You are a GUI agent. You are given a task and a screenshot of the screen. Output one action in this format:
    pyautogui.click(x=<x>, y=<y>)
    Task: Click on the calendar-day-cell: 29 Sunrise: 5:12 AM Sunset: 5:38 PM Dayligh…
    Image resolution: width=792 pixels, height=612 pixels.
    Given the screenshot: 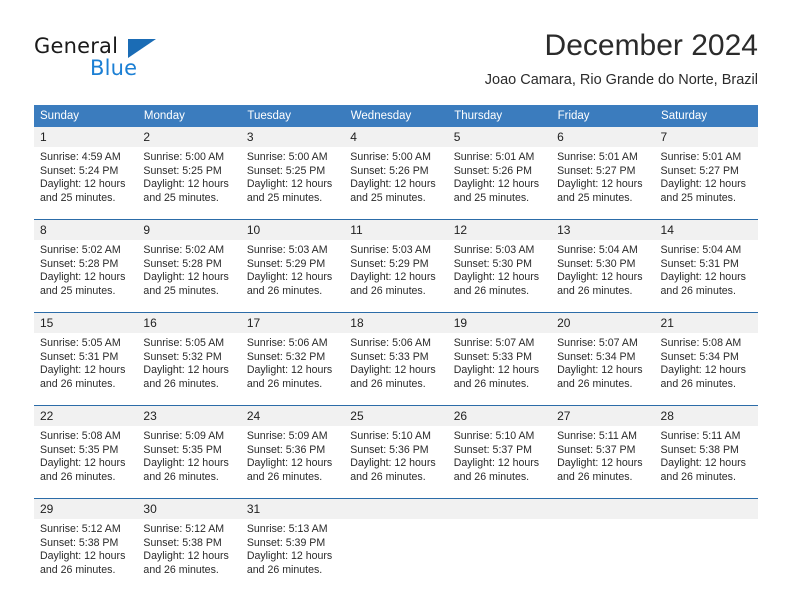 What is the action you would take?
    pyautogui.click(x=86, y=544)
    